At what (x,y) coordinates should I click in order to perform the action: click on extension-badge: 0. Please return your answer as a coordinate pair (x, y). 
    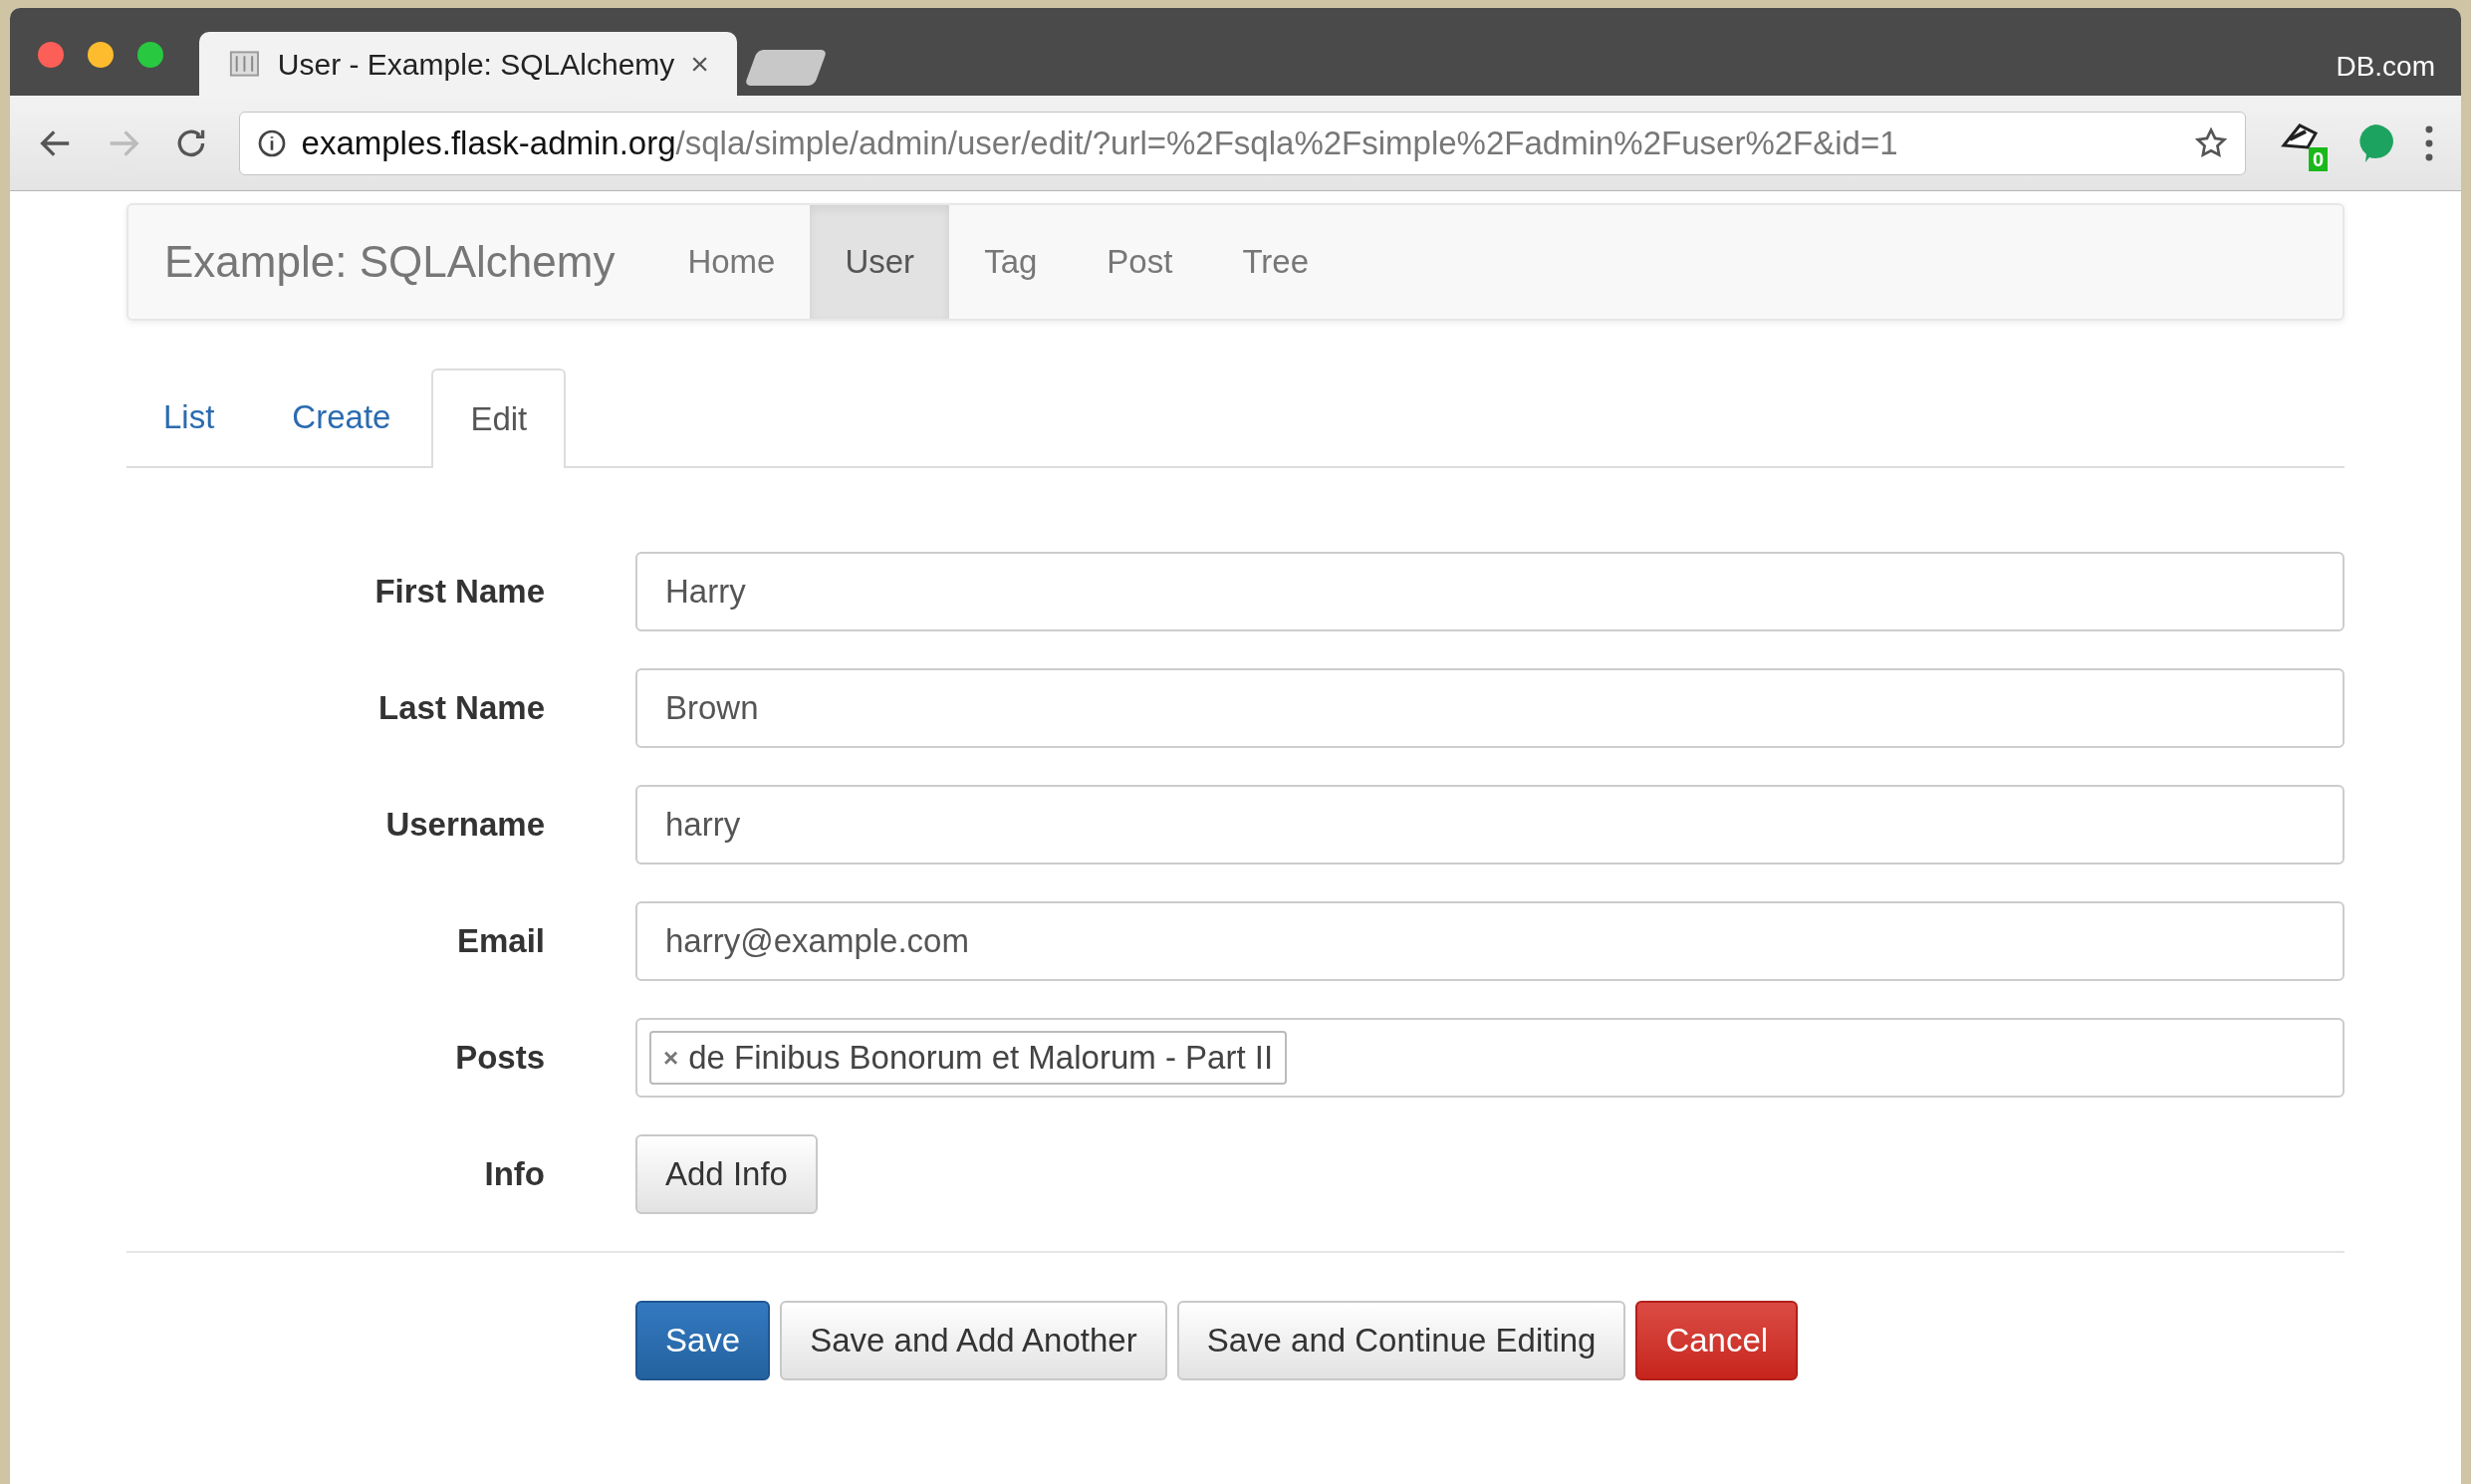
    Looking at the image, I should click on (2319, 158).